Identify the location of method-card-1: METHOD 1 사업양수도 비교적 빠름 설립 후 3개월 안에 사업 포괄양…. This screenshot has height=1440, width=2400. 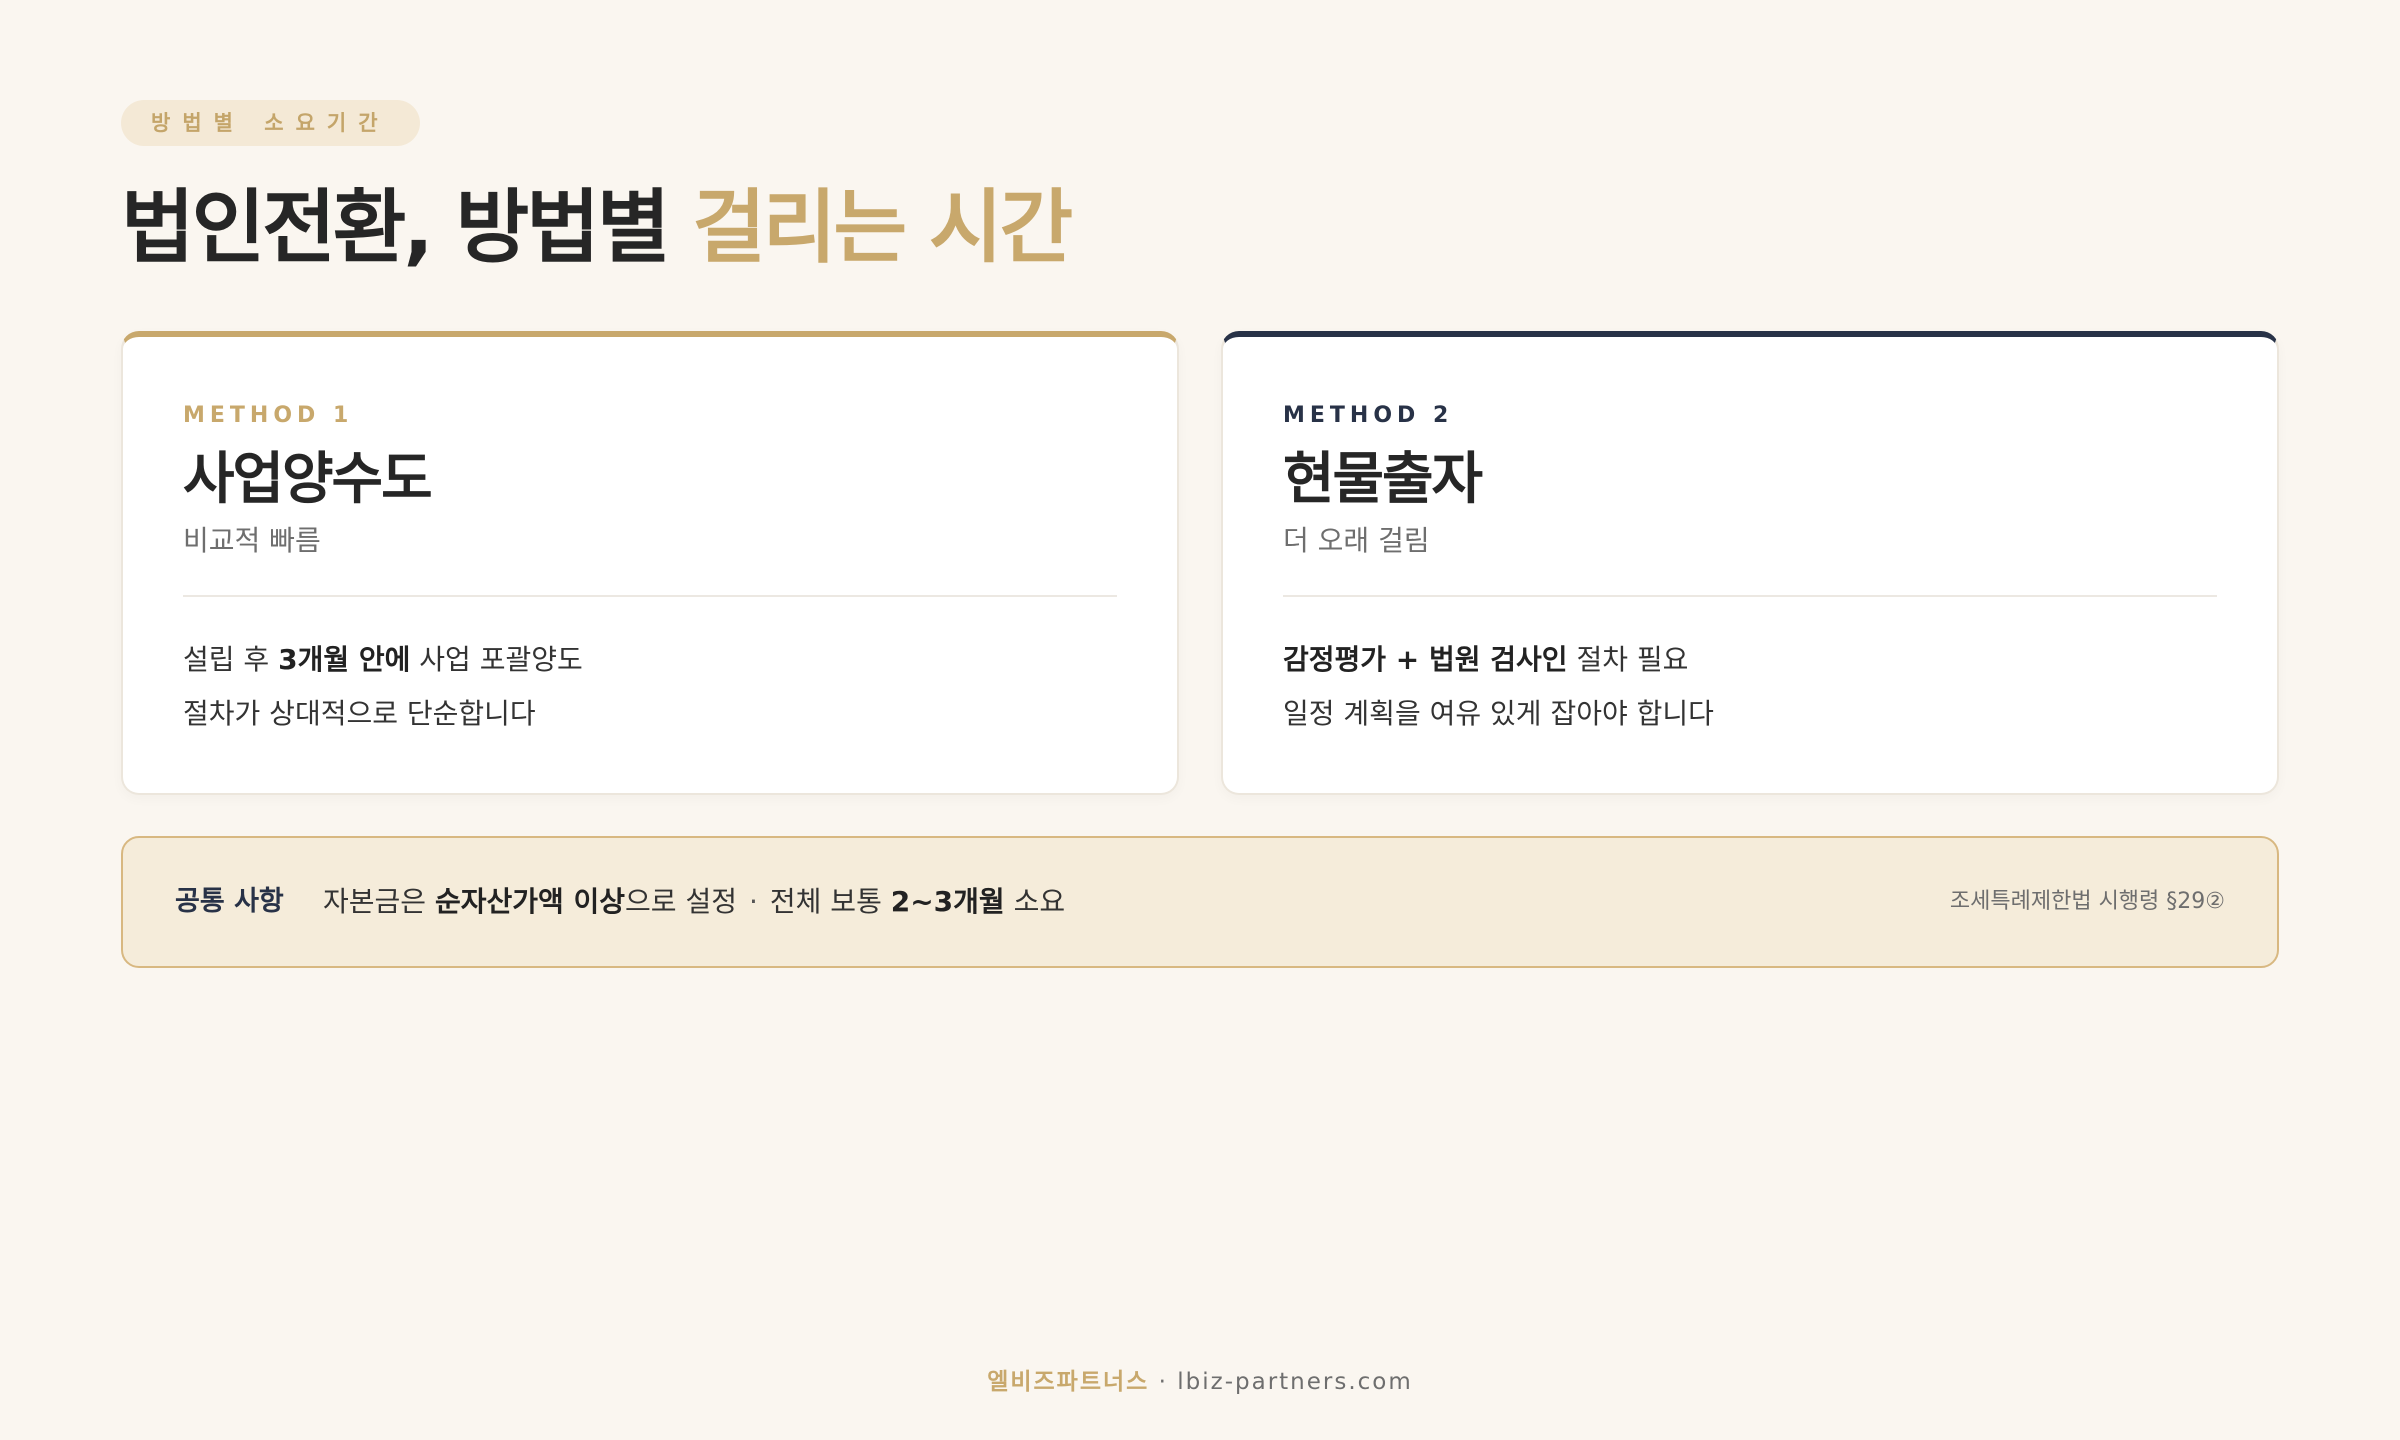
(650, 563).